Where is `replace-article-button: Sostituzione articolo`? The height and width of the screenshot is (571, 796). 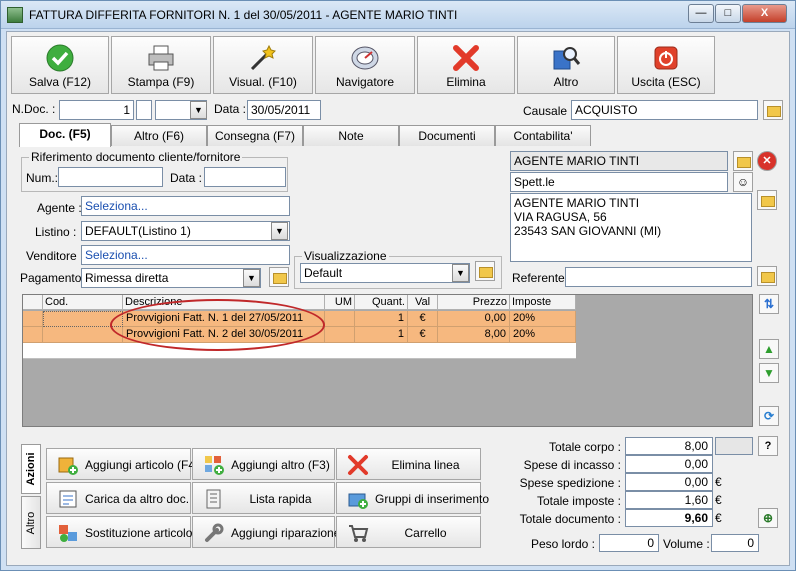 replace-article-button: Sostituzione articolo is located at coordinates (119, 532).